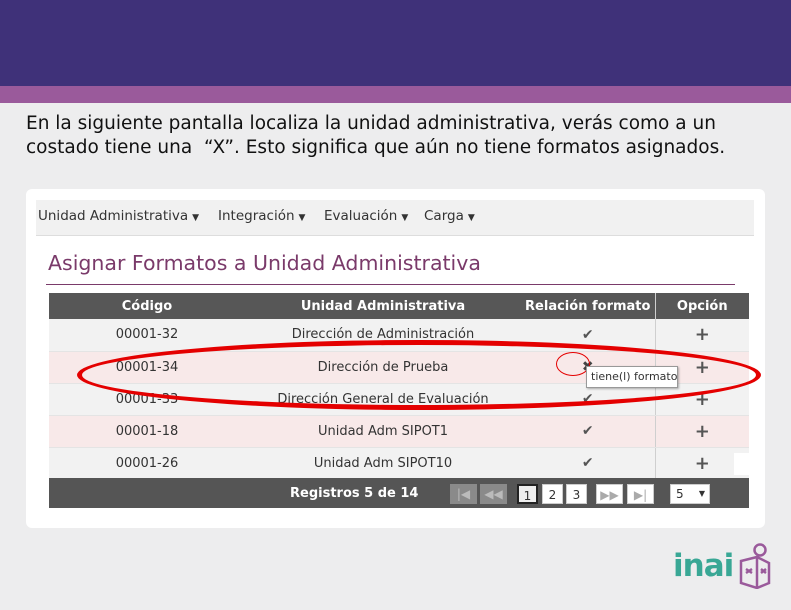  I want to click on page-title: Asignar Formatos a Unidad Administrativa, so click(264, 263).